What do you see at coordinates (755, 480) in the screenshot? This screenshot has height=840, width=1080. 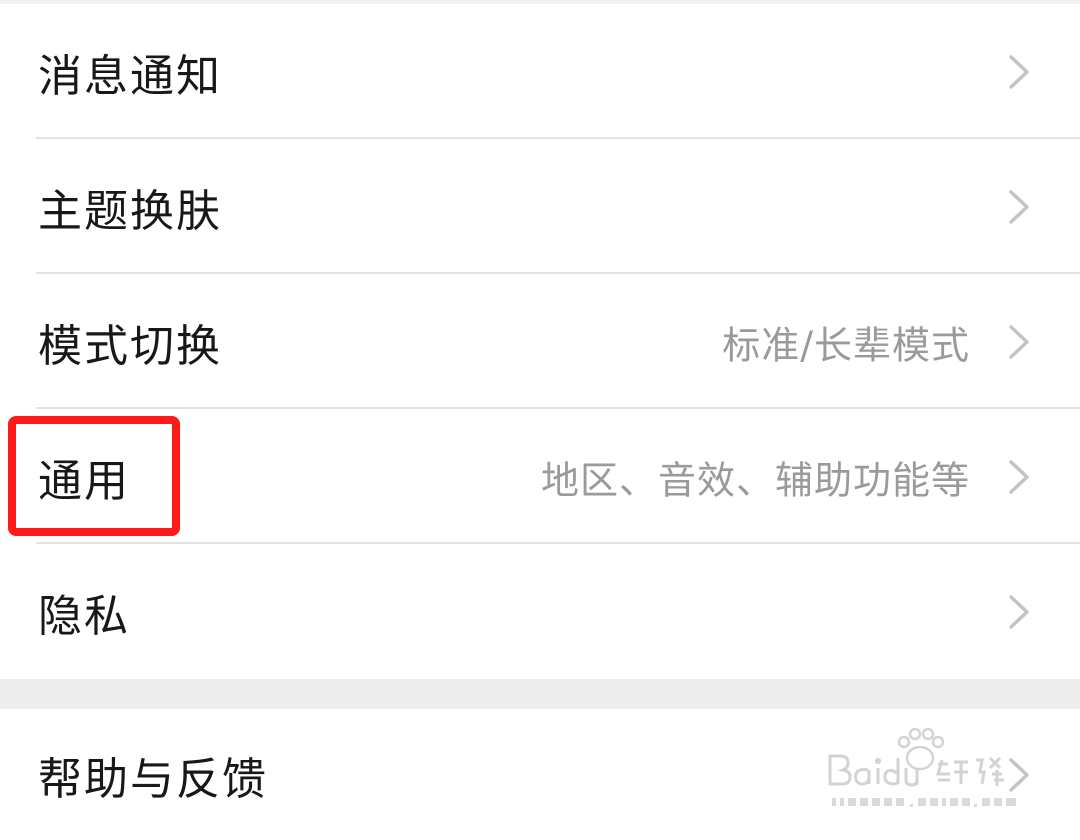 I see `setting-value: 地区、音效、辅助功能等` at bounding box center [755, 480].